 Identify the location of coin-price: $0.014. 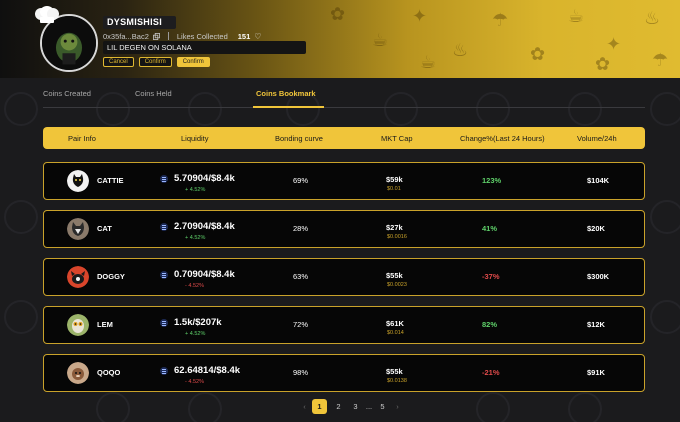
(395, 333).